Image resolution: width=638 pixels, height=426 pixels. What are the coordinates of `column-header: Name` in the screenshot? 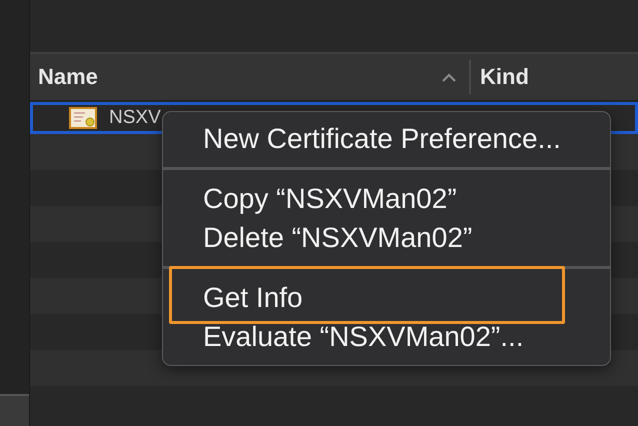 It's located at (68, 77).